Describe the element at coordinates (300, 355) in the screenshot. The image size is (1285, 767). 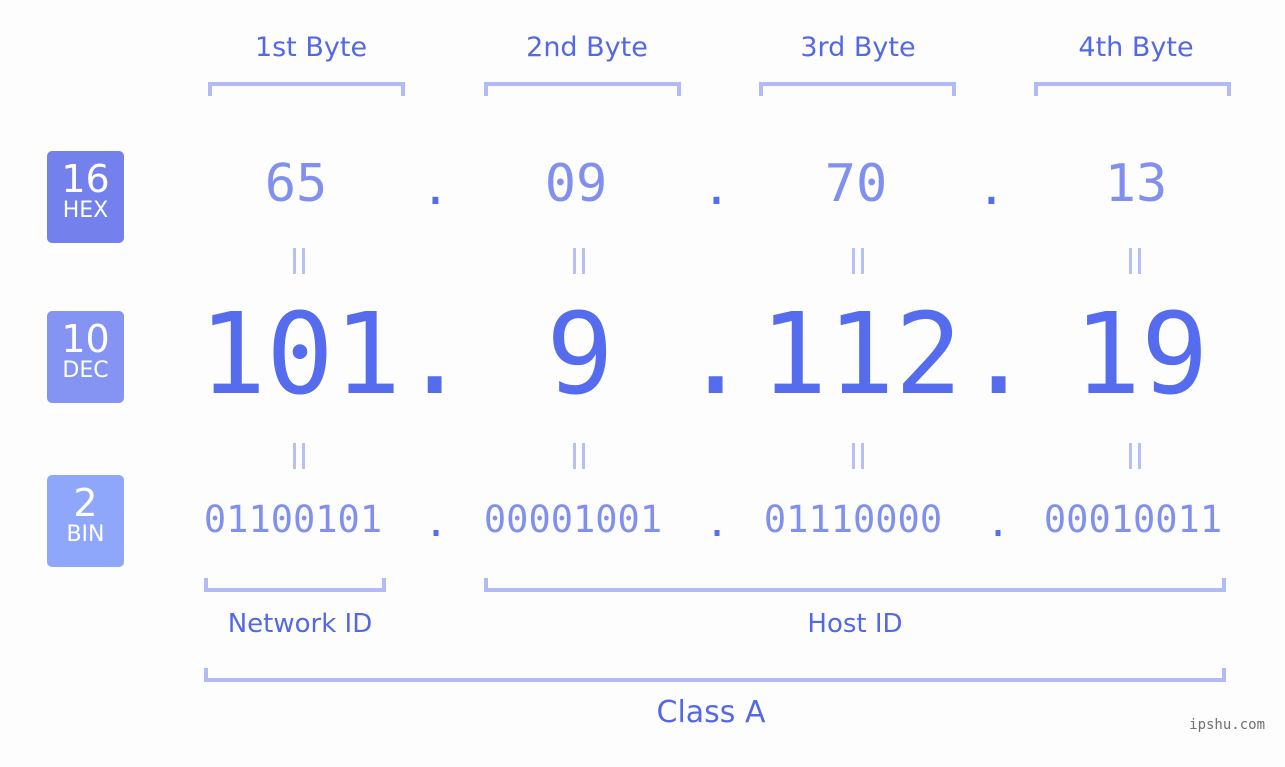
I see `dec-byte-1: 101` at that location.